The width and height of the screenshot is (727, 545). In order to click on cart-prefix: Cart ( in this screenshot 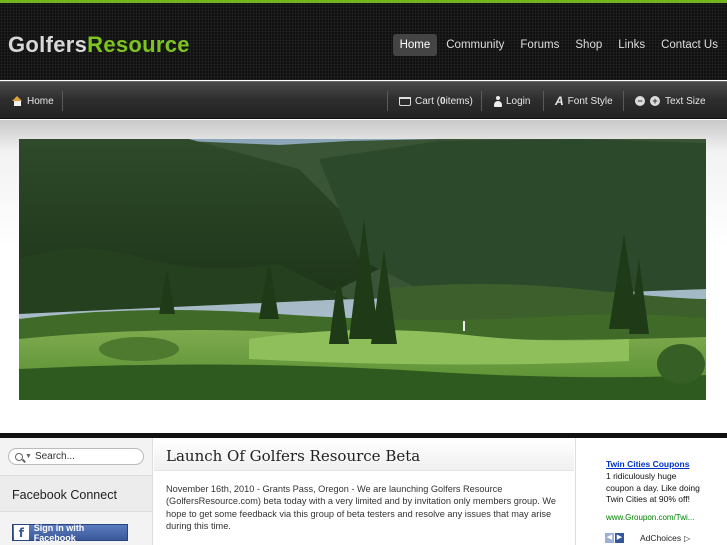, I will do `click(427, 101)`.